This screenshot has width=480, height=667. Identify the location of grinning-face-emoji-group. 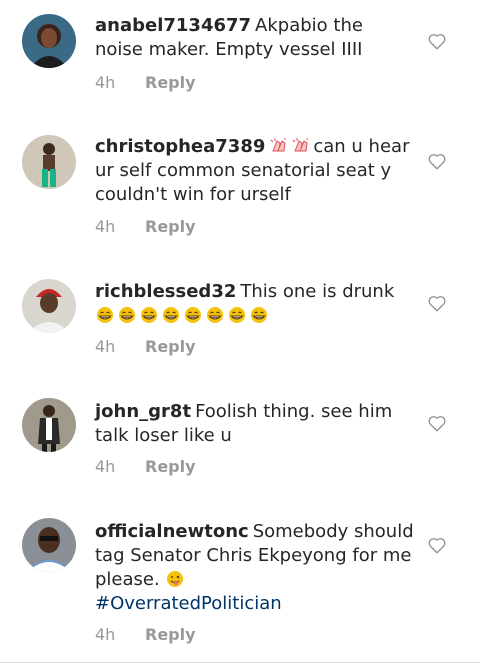
(183, 315).